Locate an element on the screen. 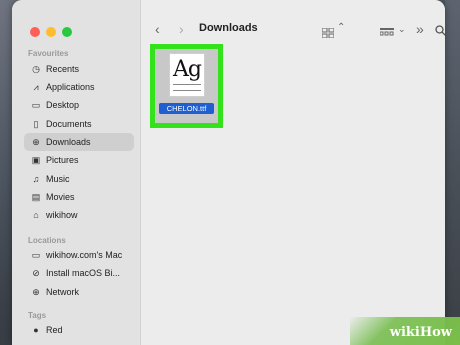 Image resolution: width=460 pixels, height=345 pixels. sidebar-item-label: Movies is located at coordinates (60, 197).